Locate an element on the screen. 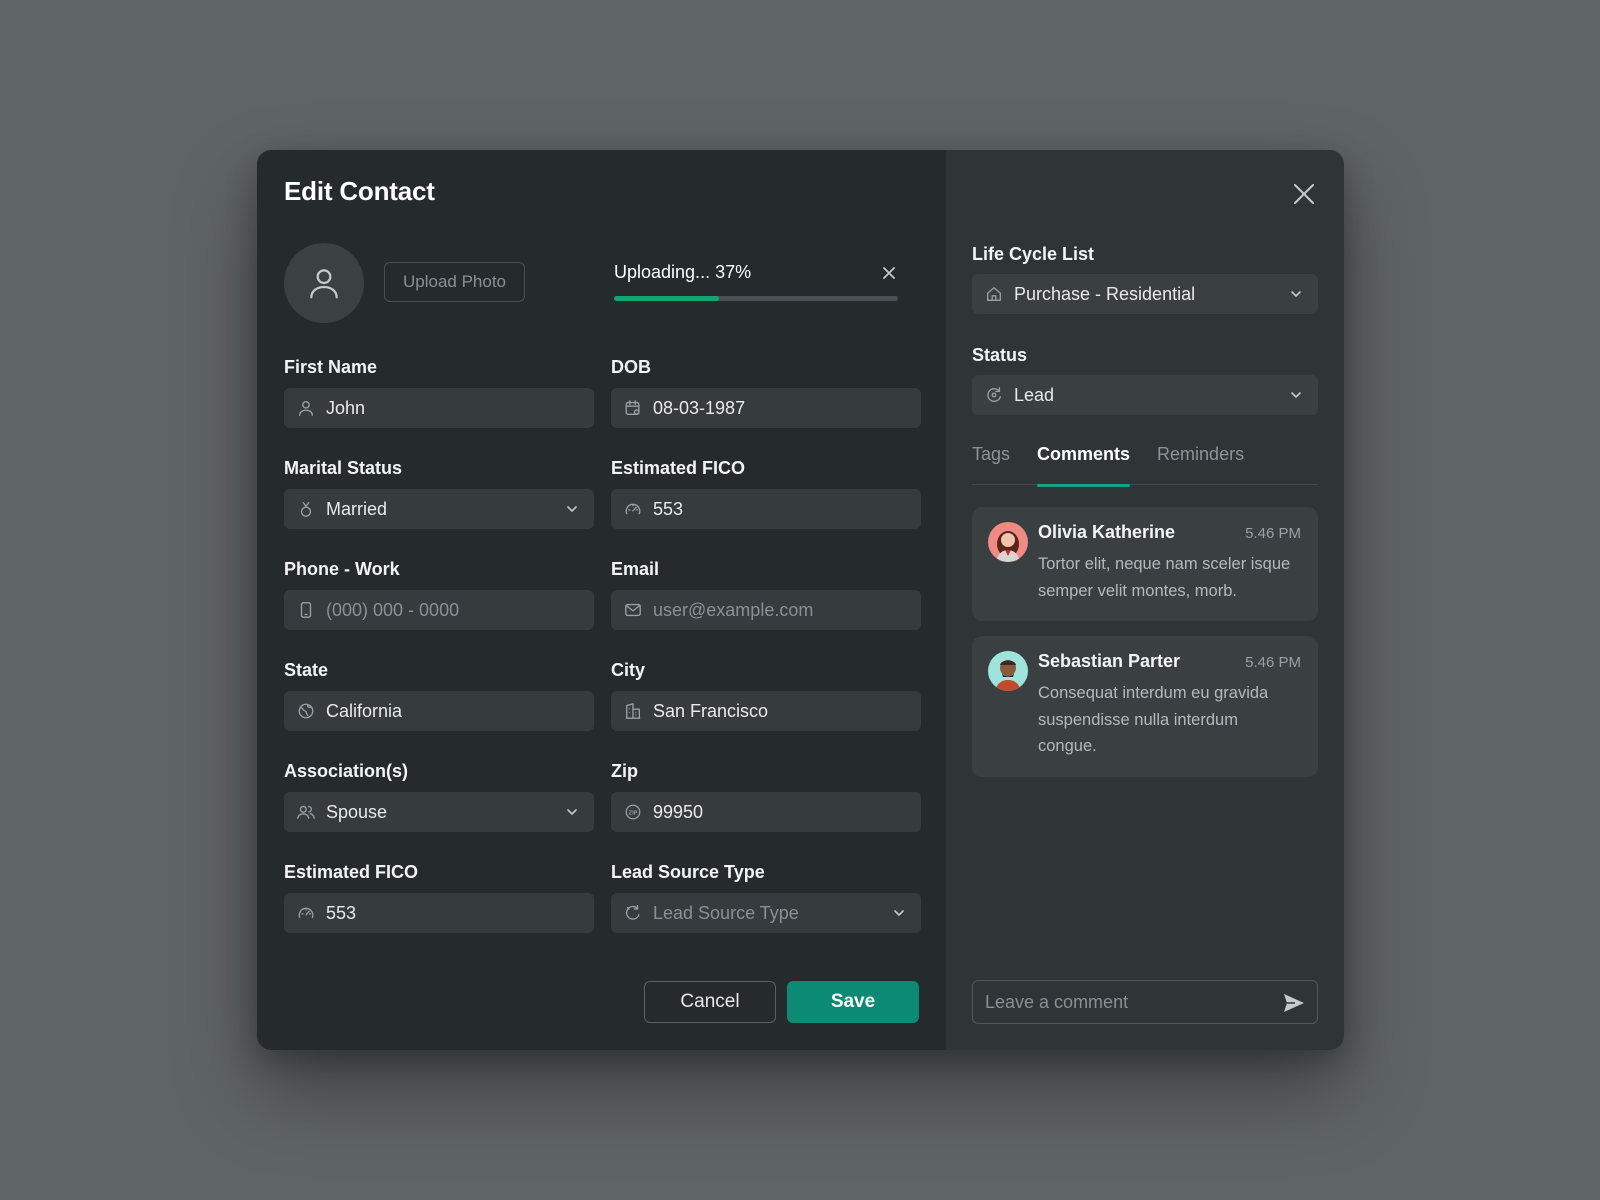  first-name-field: First Name John is located at coordinates (439, 405).